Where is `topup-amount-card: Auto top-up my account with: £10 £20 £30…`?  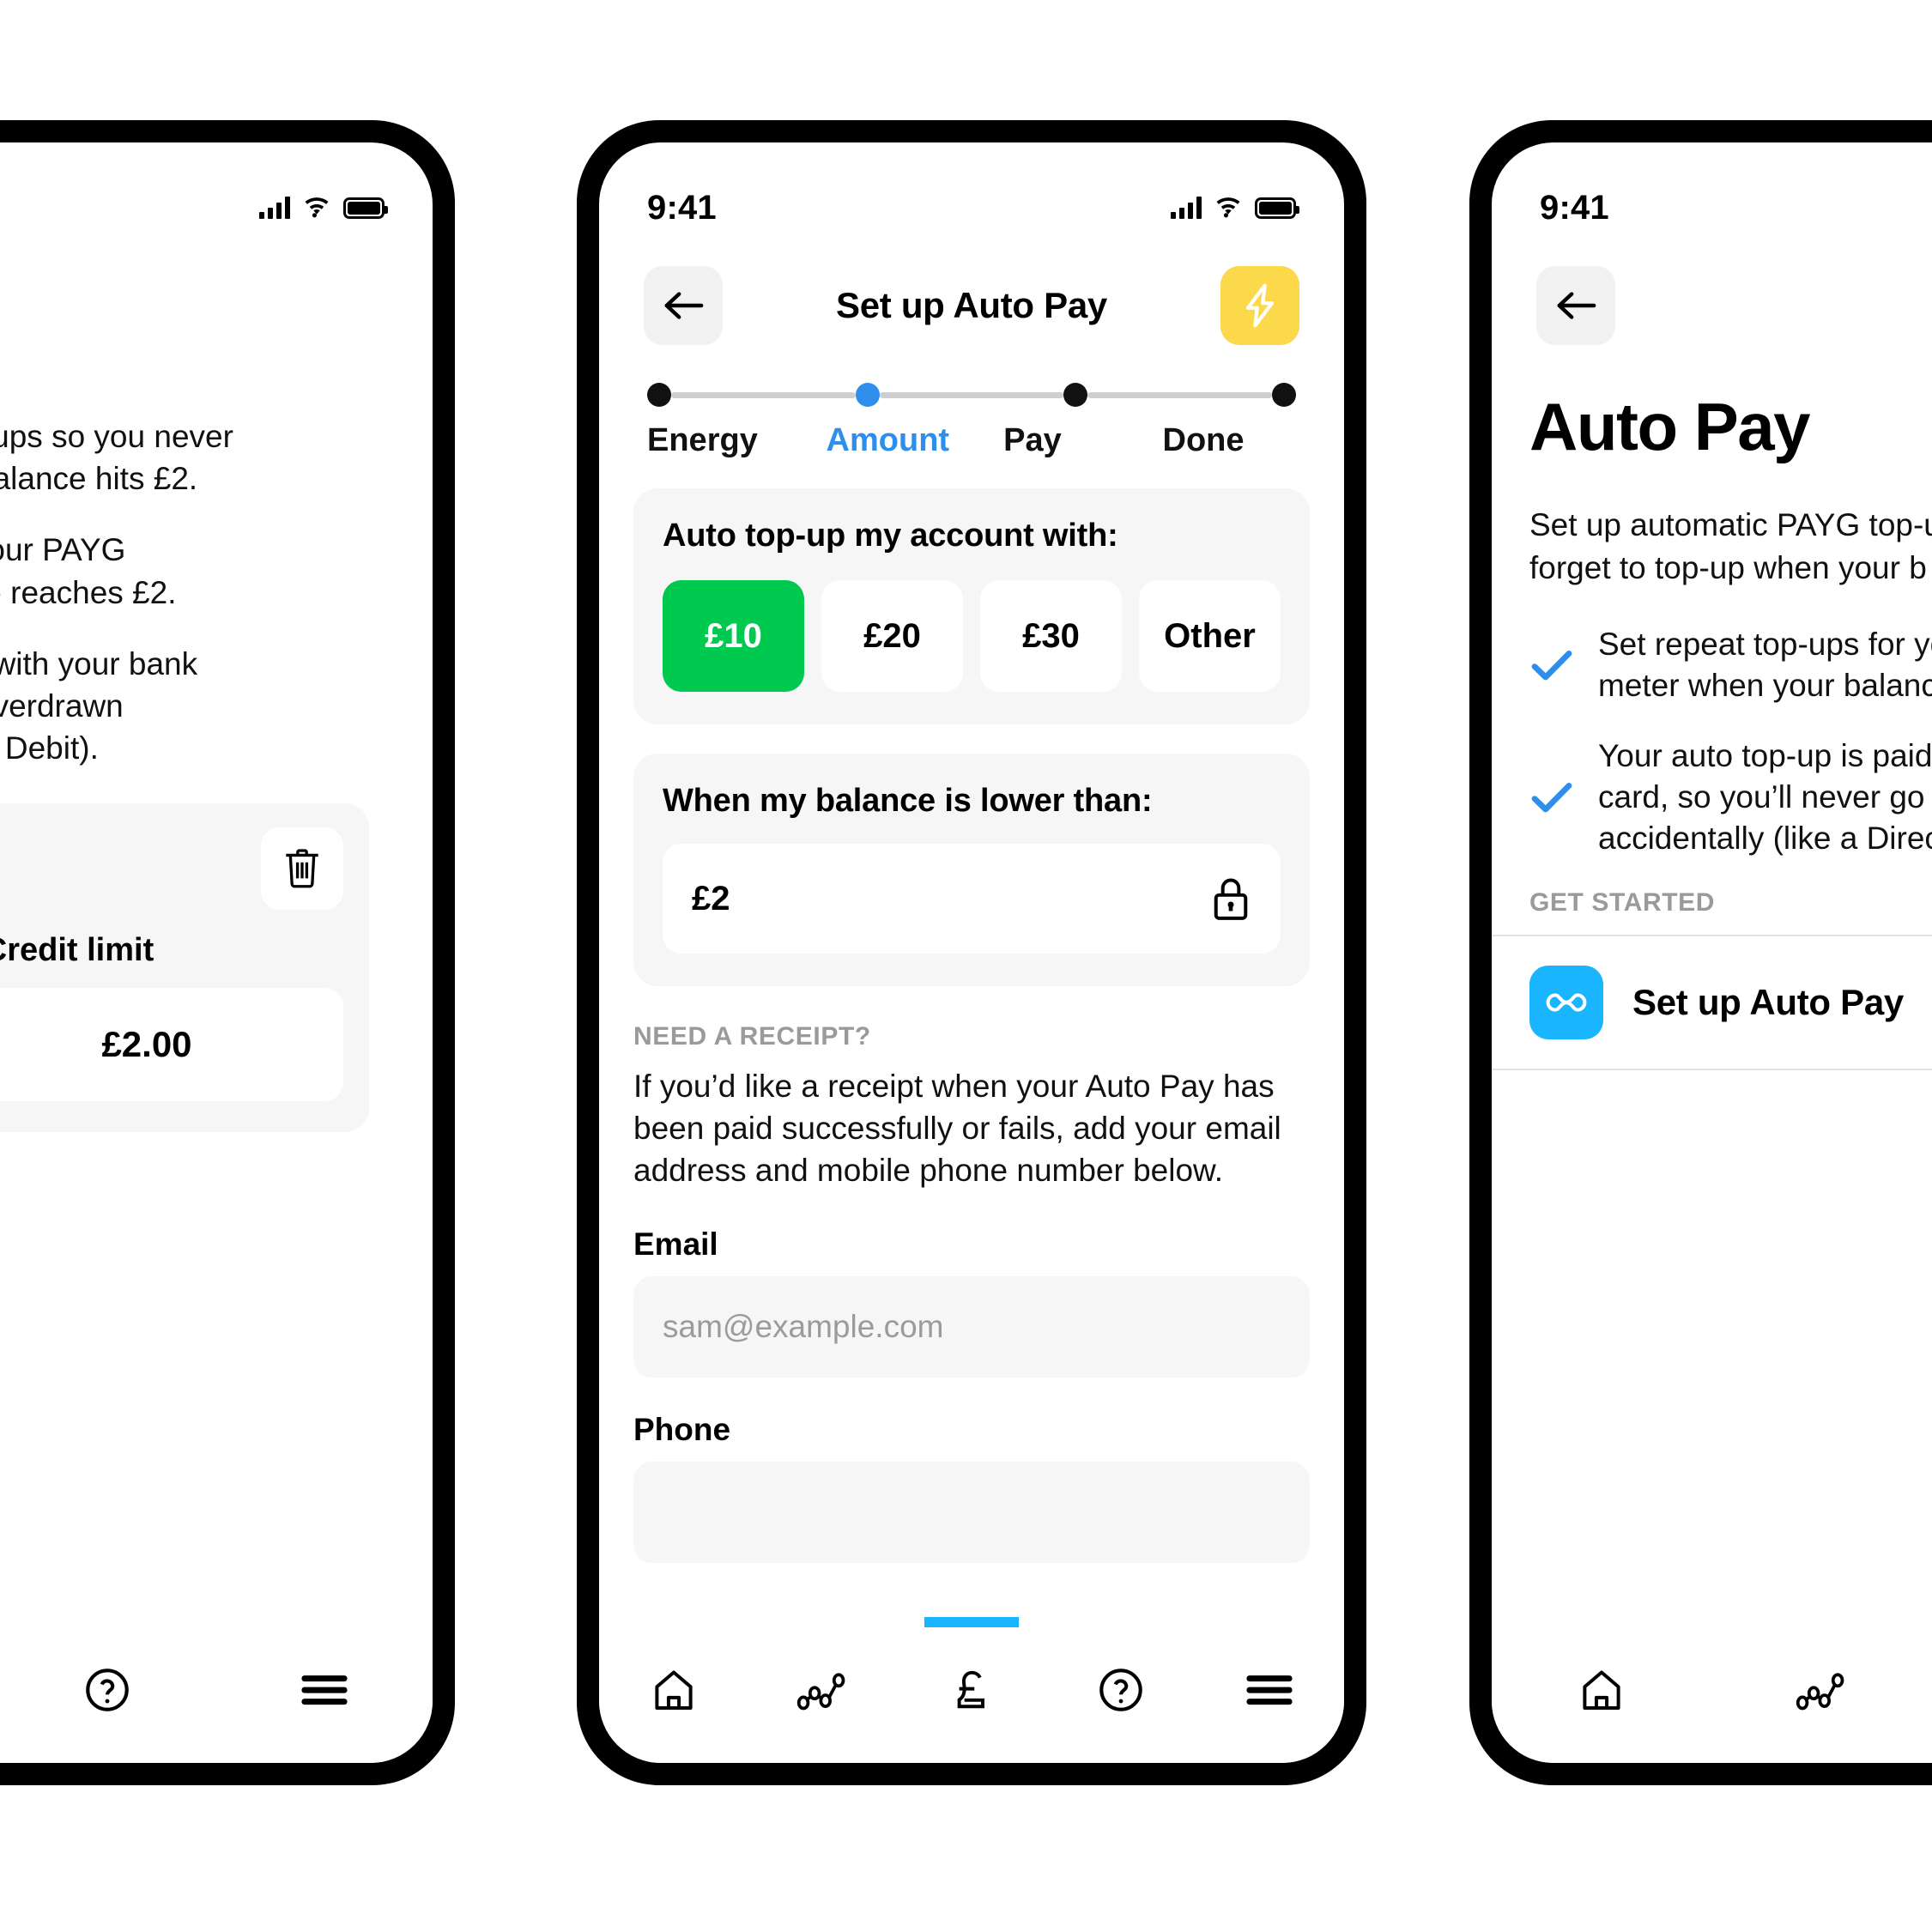 topup-amount-card: Auto top-up my account with: £10 £20 £30… is located at coordinates (972, 606).